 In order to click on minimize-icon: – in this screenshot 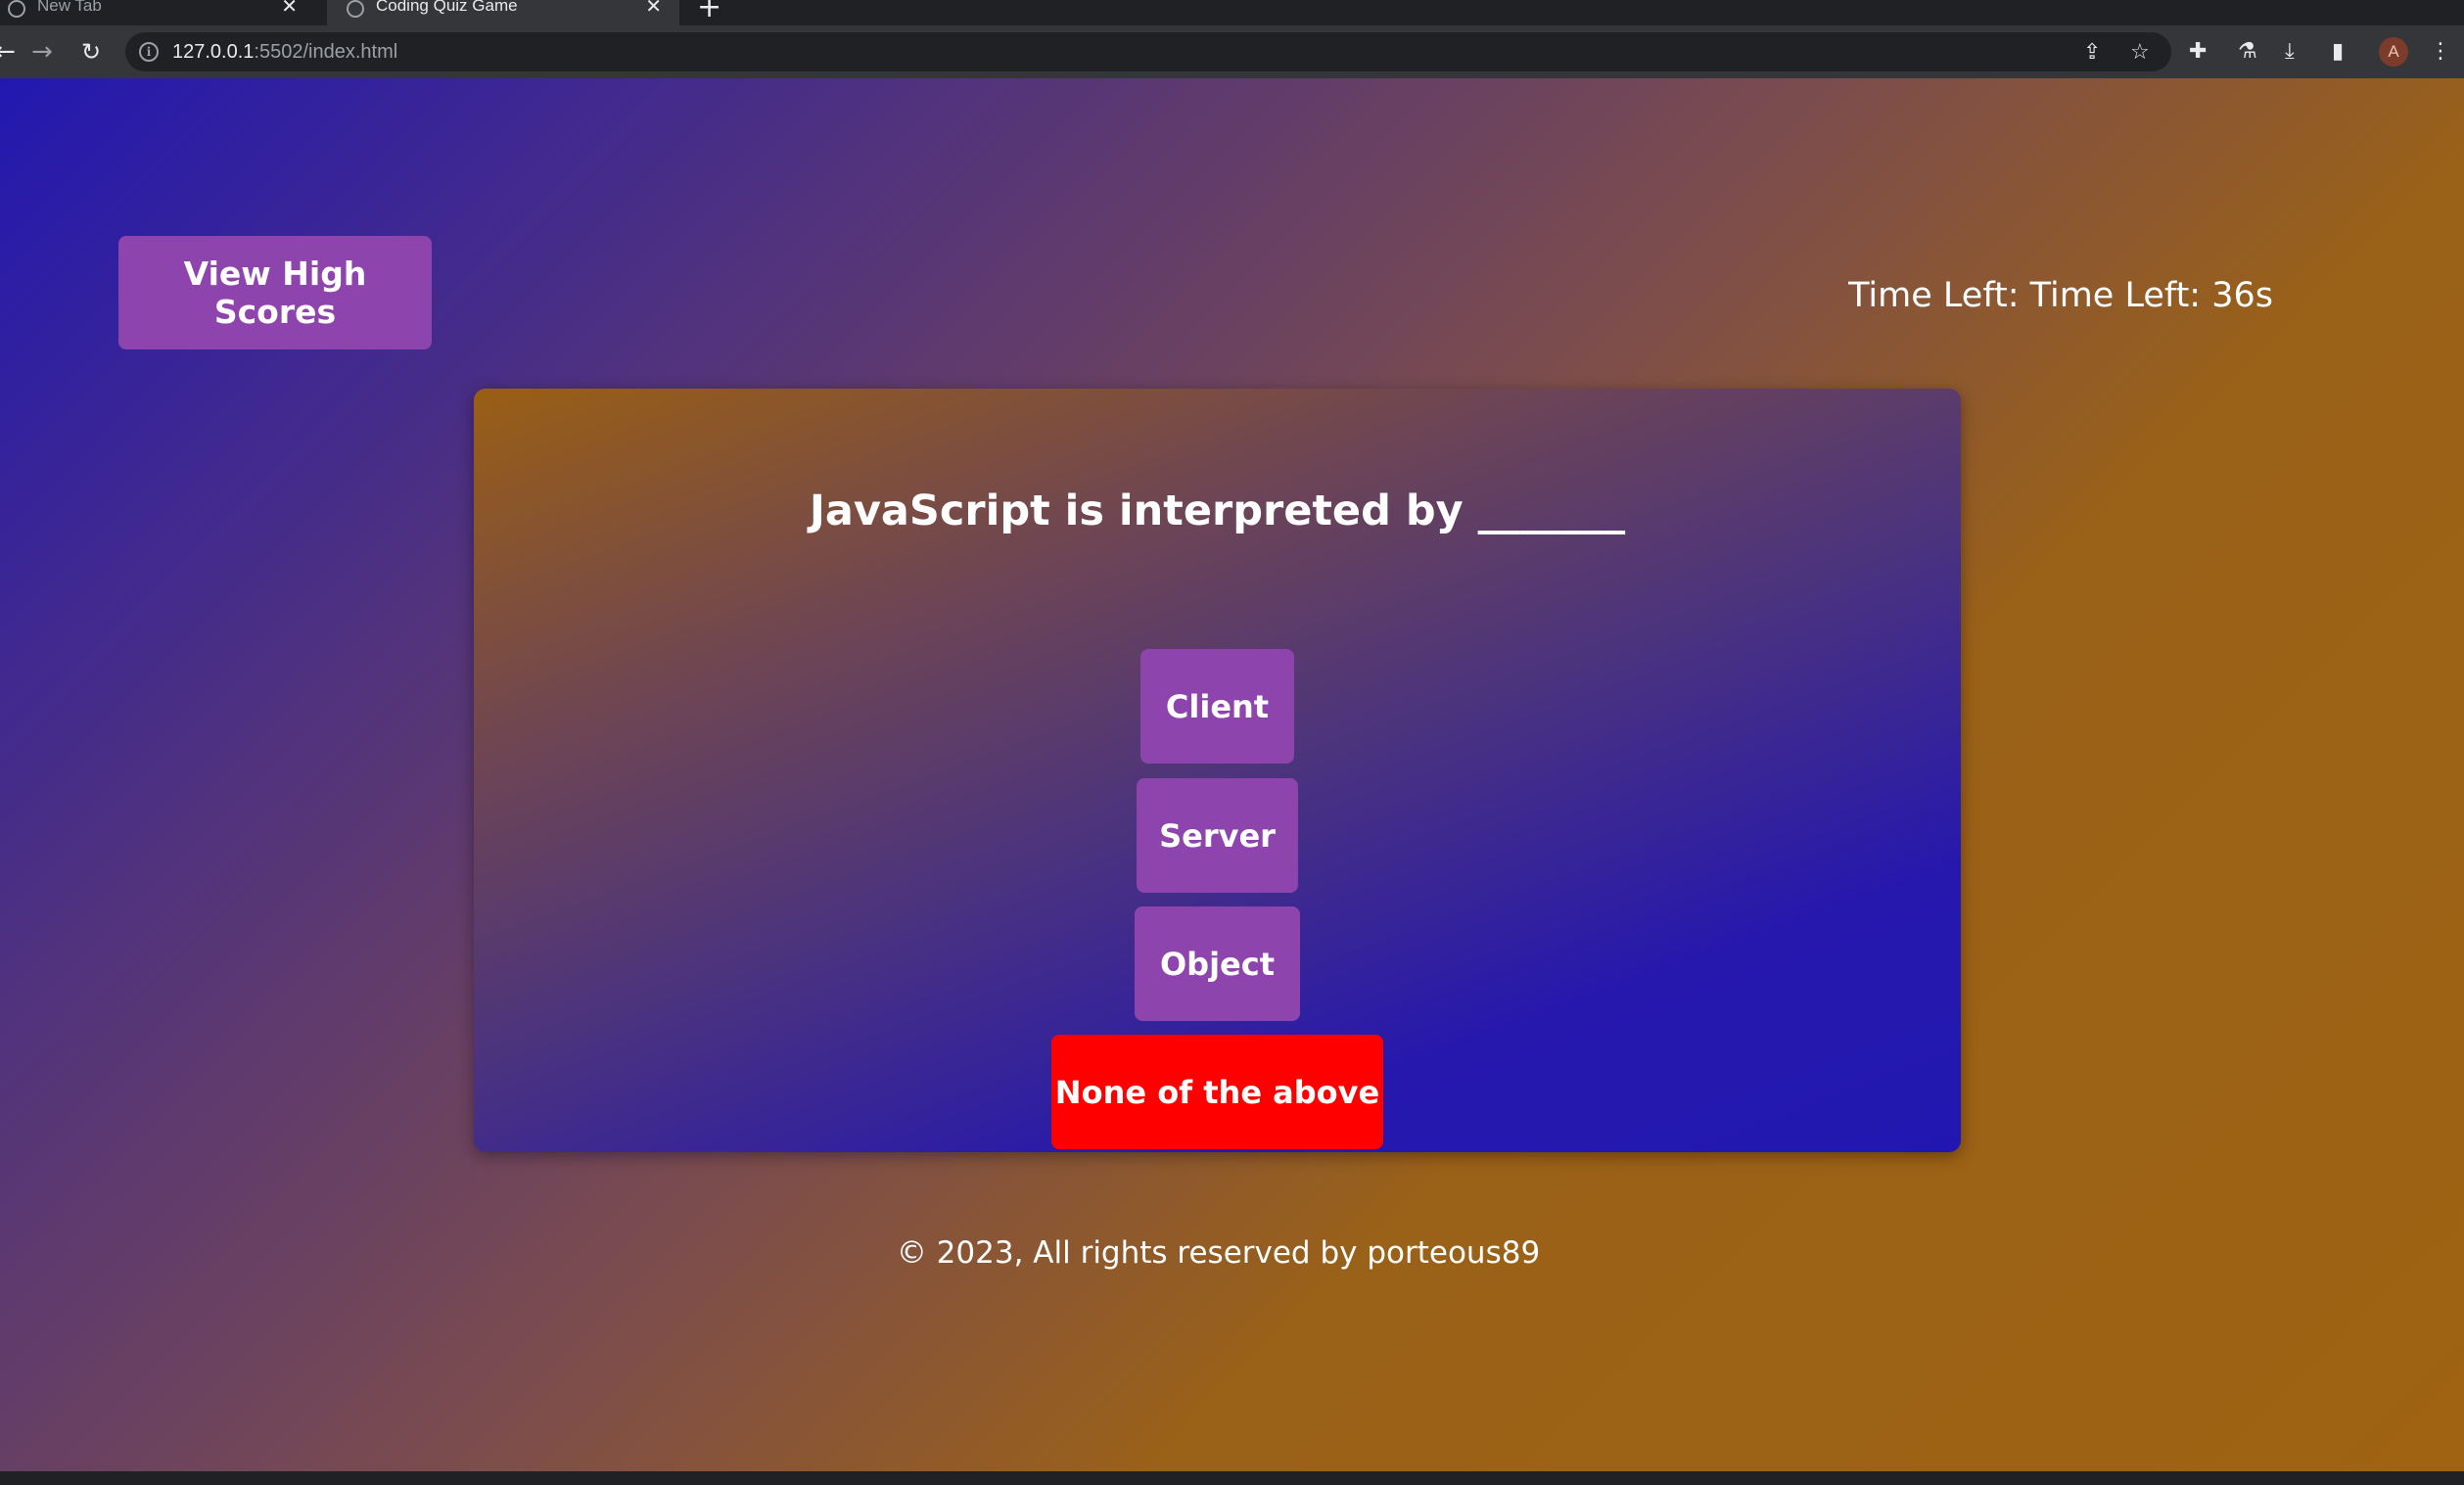, I will do `click(2363, 4)`.